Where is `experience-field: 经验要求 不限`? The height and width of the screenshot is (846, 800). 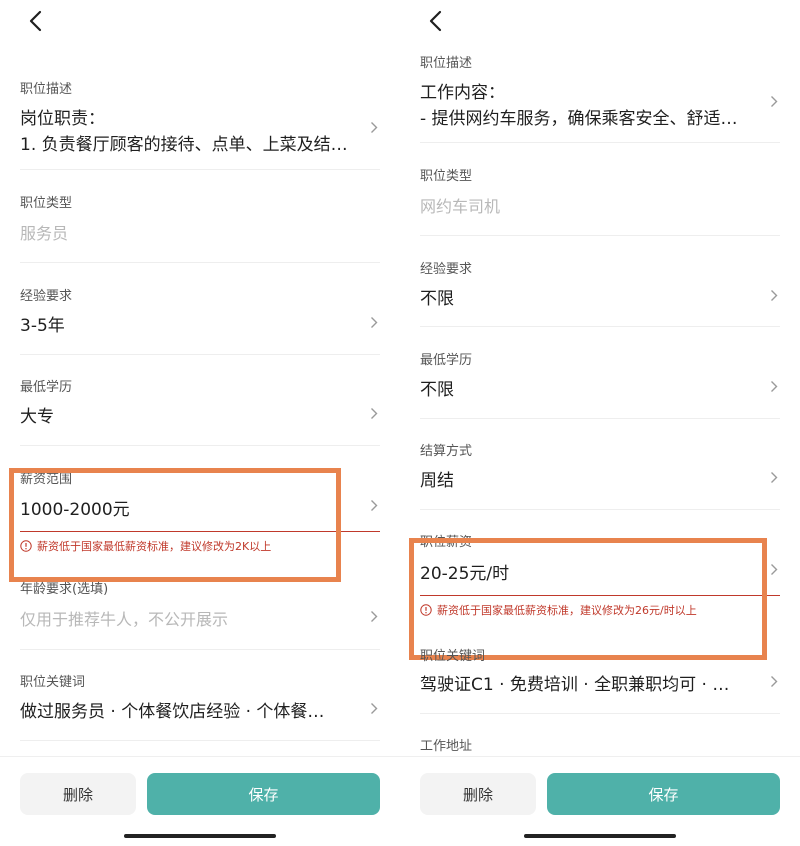 experience-field: 经验要求 不限 is located at coordinates (600, 282).